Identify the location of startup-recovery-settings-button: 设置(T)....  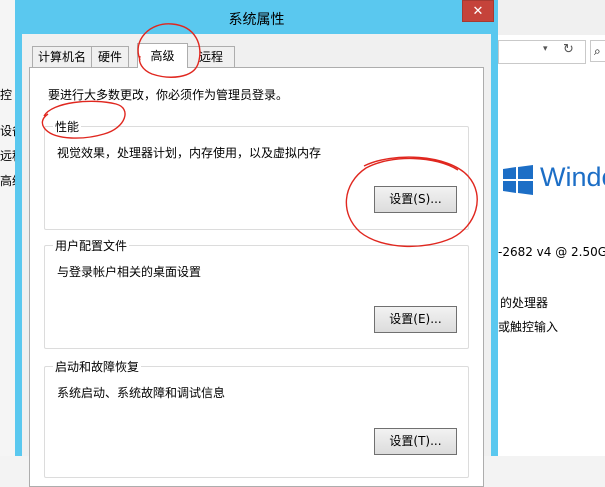
(415, 441).